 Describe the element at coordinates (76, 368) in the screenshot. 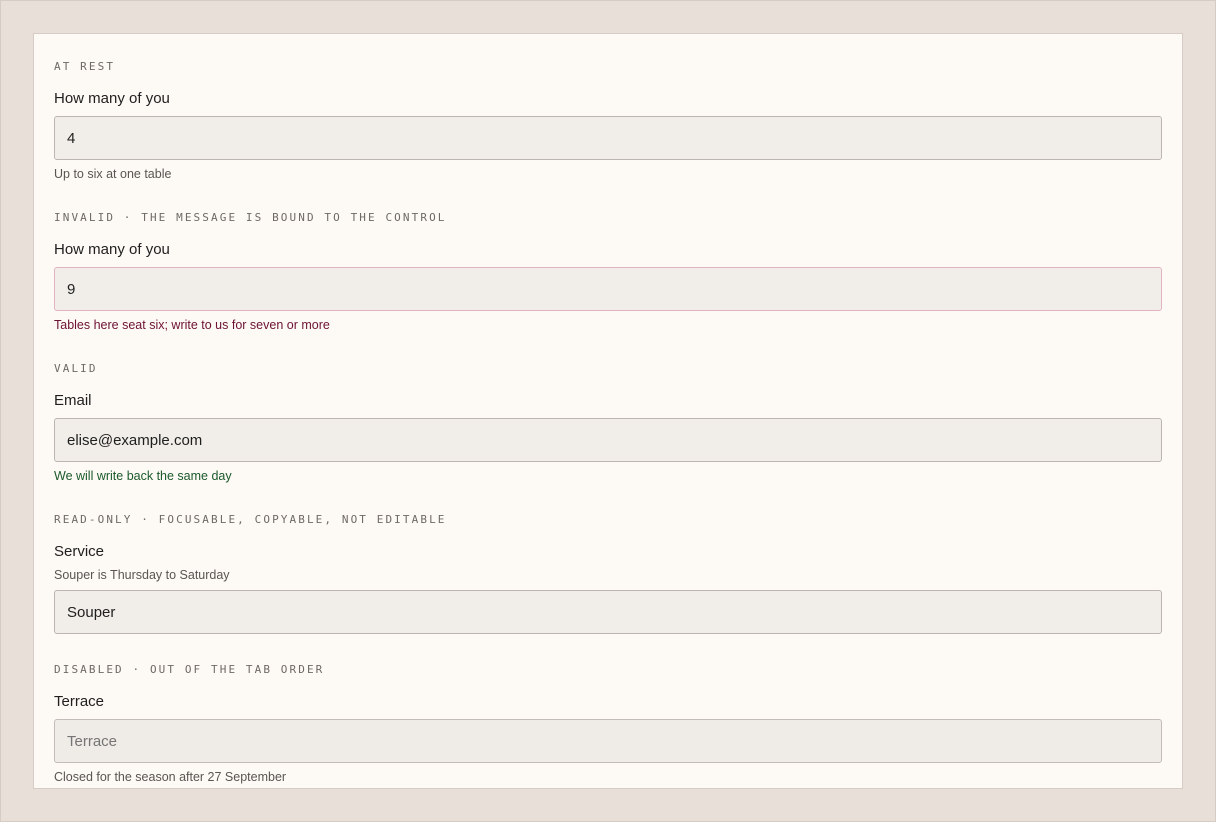

I see `state-kicker: VALID` at that location.